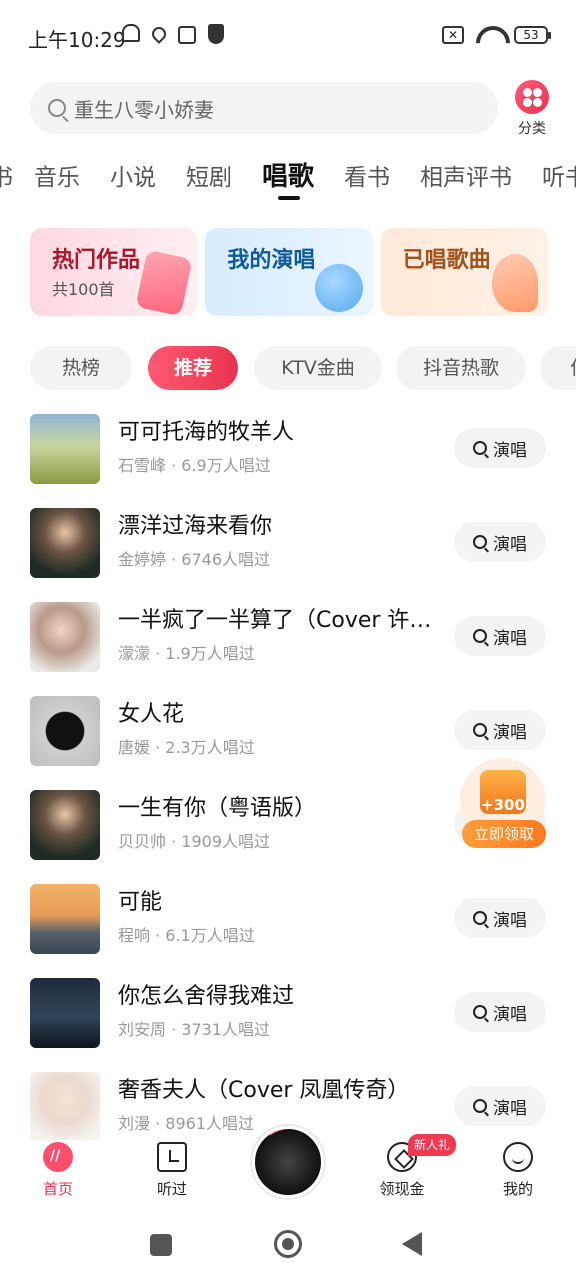 The height and width of the screenshot is (1280, 576). Describe the element at coordinates (432, 1145) in the screenshot. I see `new-user-badge: 新人礼` at that location.